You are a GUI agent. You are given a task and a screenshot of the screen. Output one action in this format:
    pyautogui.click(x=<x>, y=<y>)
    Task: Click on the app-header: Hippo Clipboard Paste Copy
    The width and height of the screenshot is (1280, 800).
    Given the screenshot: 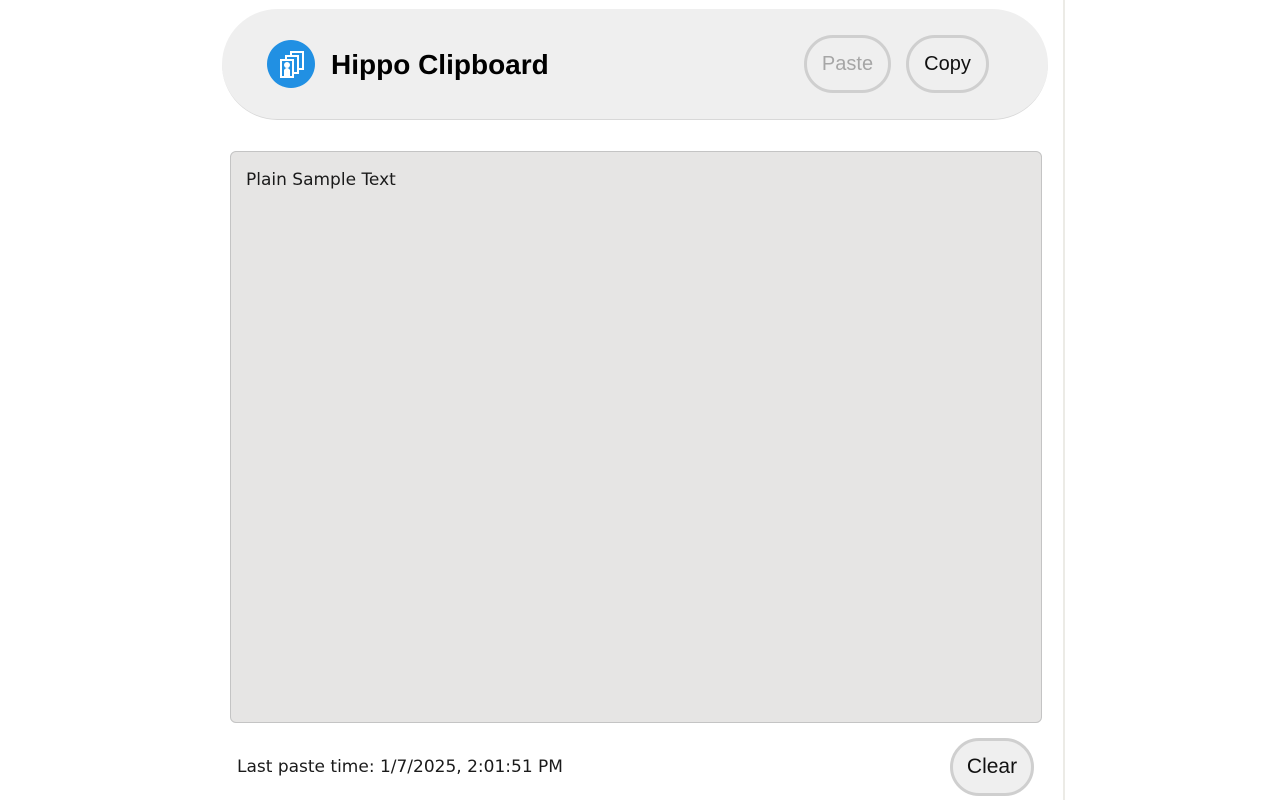 What is the action you would take?
    pyautogui.click(x=635, y=64)
    